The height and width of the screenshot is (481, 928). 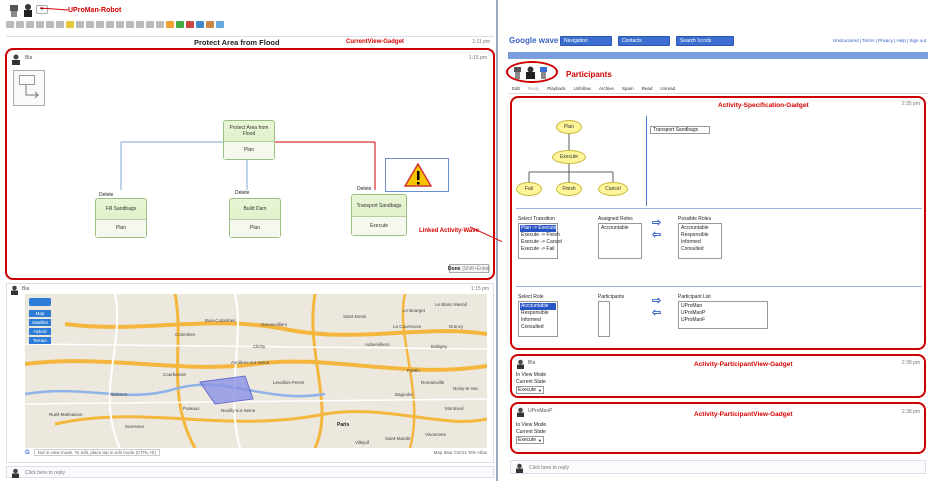 I want to click on underline-button, so click(x=30, y=24).